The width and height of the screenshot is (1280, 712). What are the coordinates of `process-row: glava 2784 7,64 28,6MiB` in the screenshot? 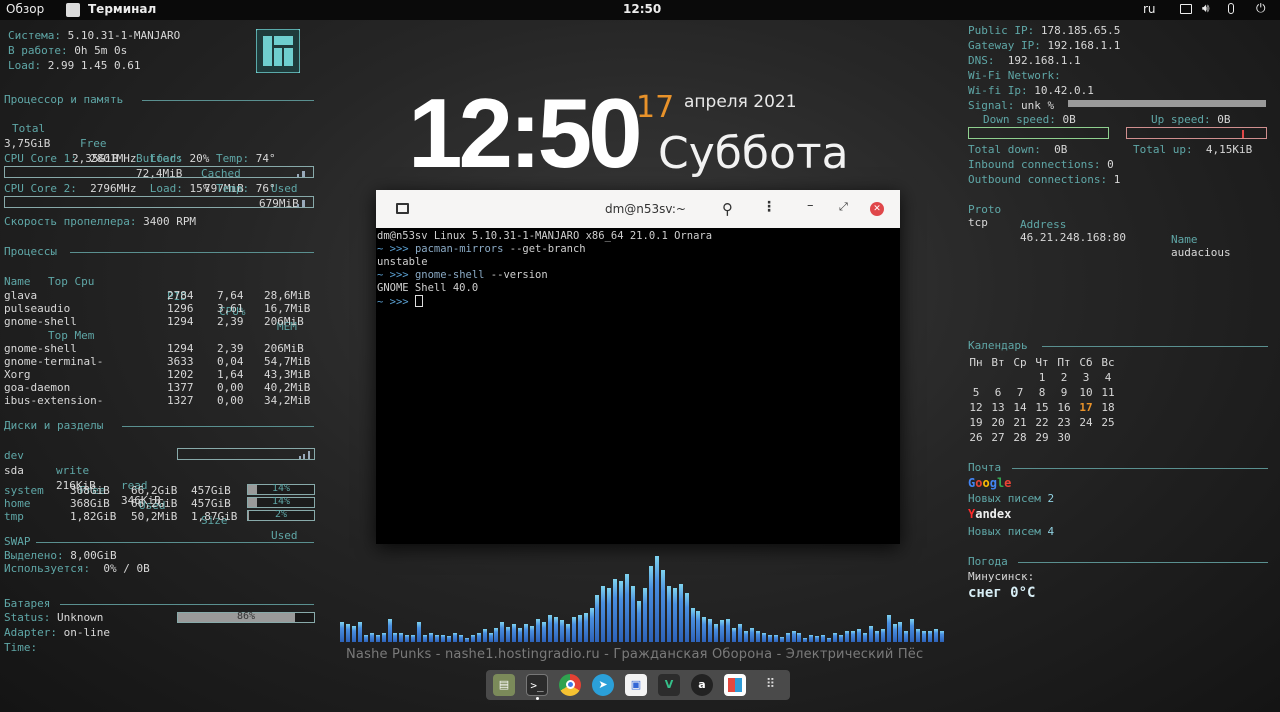 It's located at (160, 295).